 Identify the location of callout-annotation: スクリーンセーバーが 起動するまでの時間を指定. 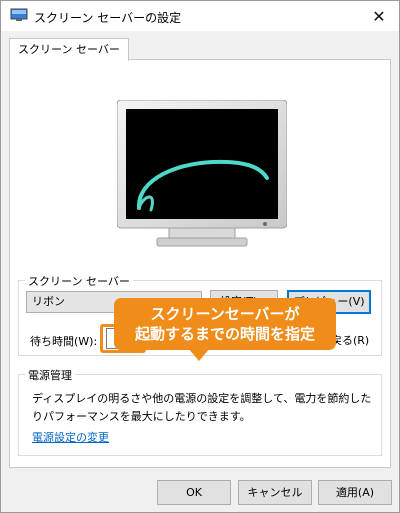
(225, 324).